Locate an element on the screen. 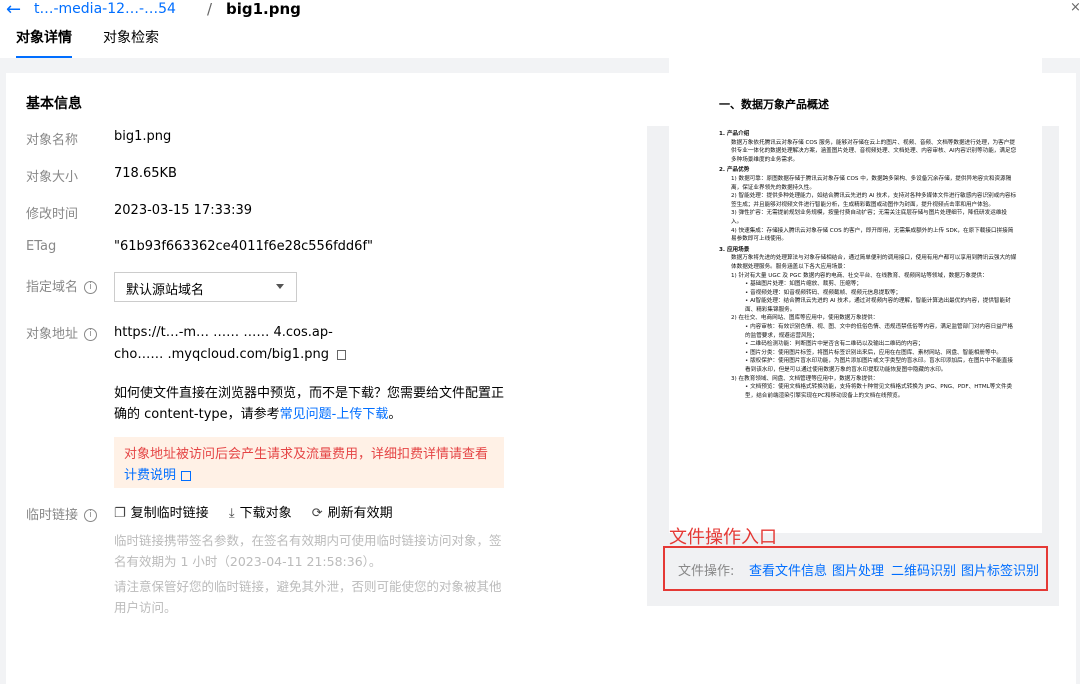 Image resolution: width=1080 pixels, height=684 pixels. section-title: 基本信息 is located at coordinates (54, 104).